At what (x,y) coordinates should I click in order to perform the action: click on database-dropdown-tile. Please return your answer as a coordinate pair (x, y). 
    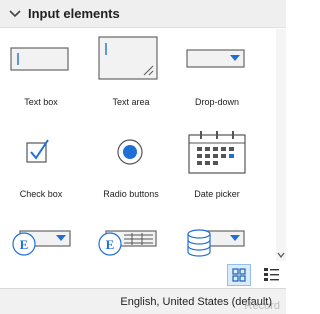
    Looking at the image, I should click on (221, 241).